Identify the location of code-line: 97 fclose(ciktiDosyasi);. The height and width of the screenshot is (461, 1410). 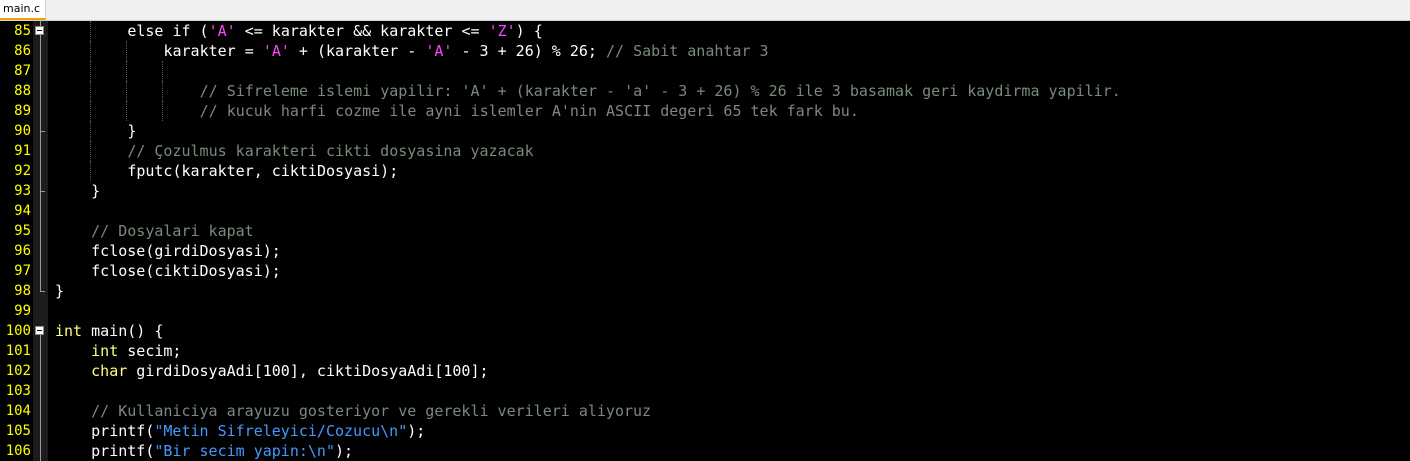
(705, 271).